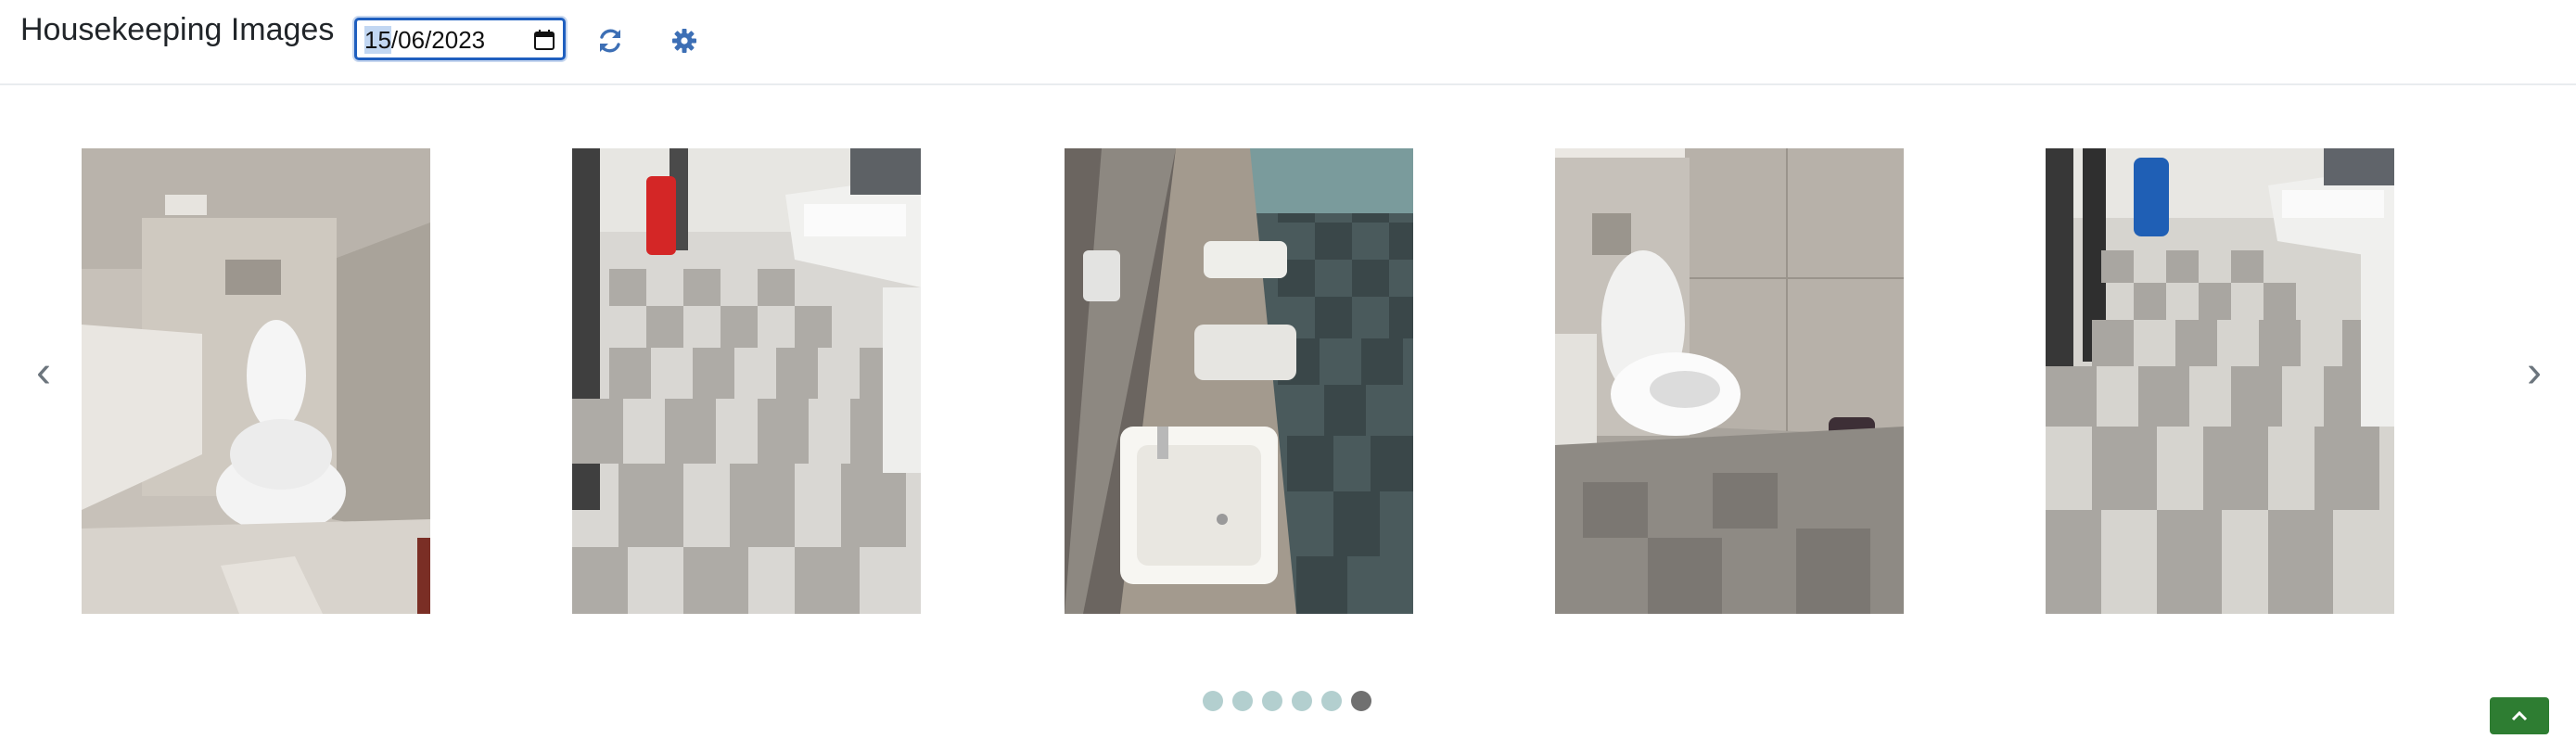 The image size is (2576, 739). I want to click on date-rest-segment: /06/2023, so click(438, 40).